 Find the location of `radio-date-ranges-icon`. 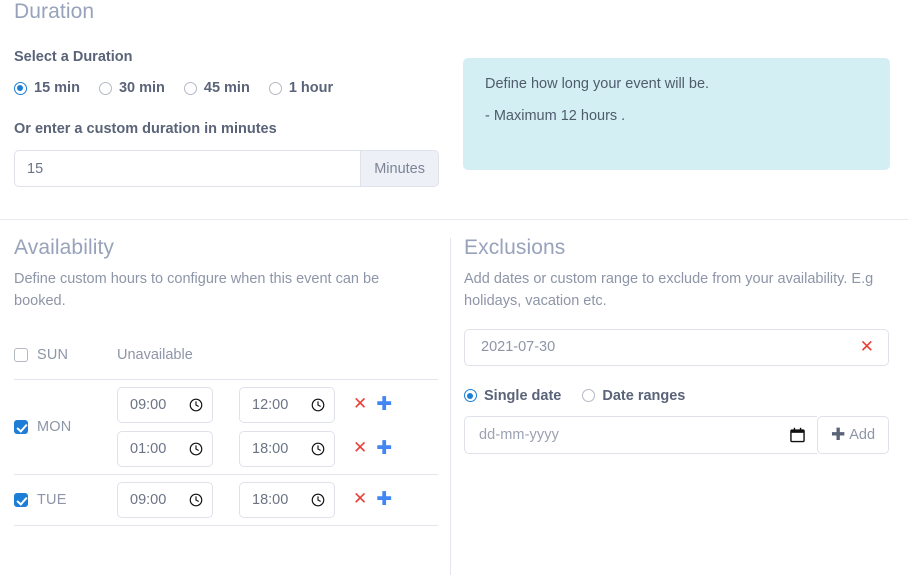

radio-date-ranges-icon is located at coordinates (589, 396).